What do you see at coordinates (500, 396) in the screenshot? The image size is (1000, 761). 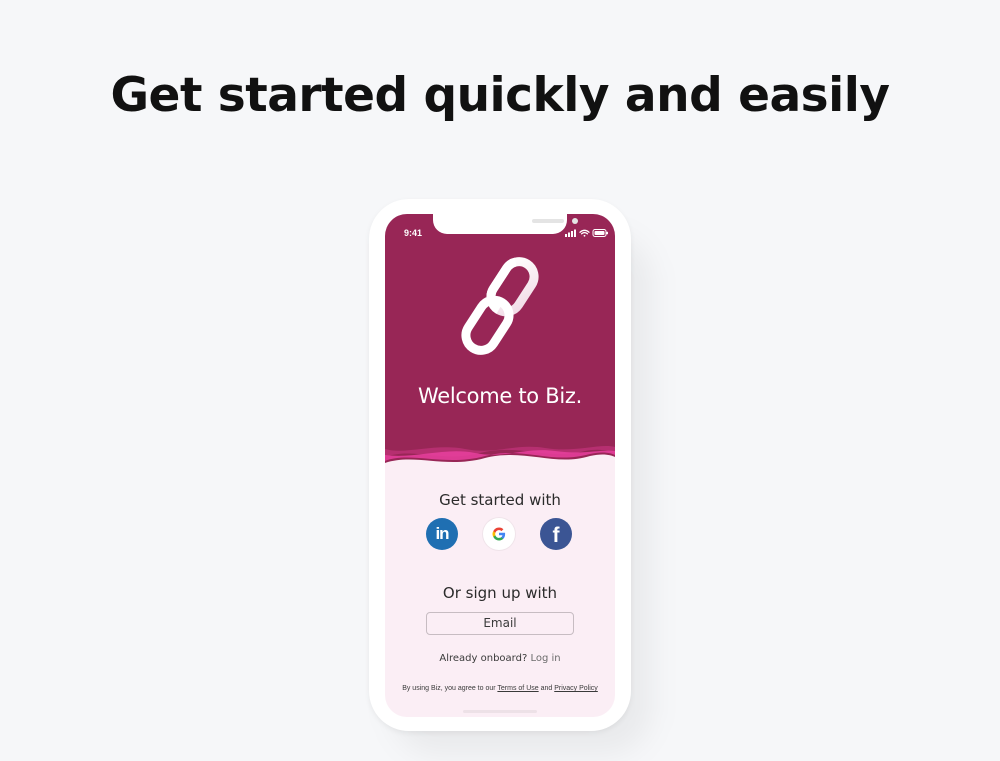 I see `welcome-title: Welcome to Biz.` at bounding box center [500, 396].